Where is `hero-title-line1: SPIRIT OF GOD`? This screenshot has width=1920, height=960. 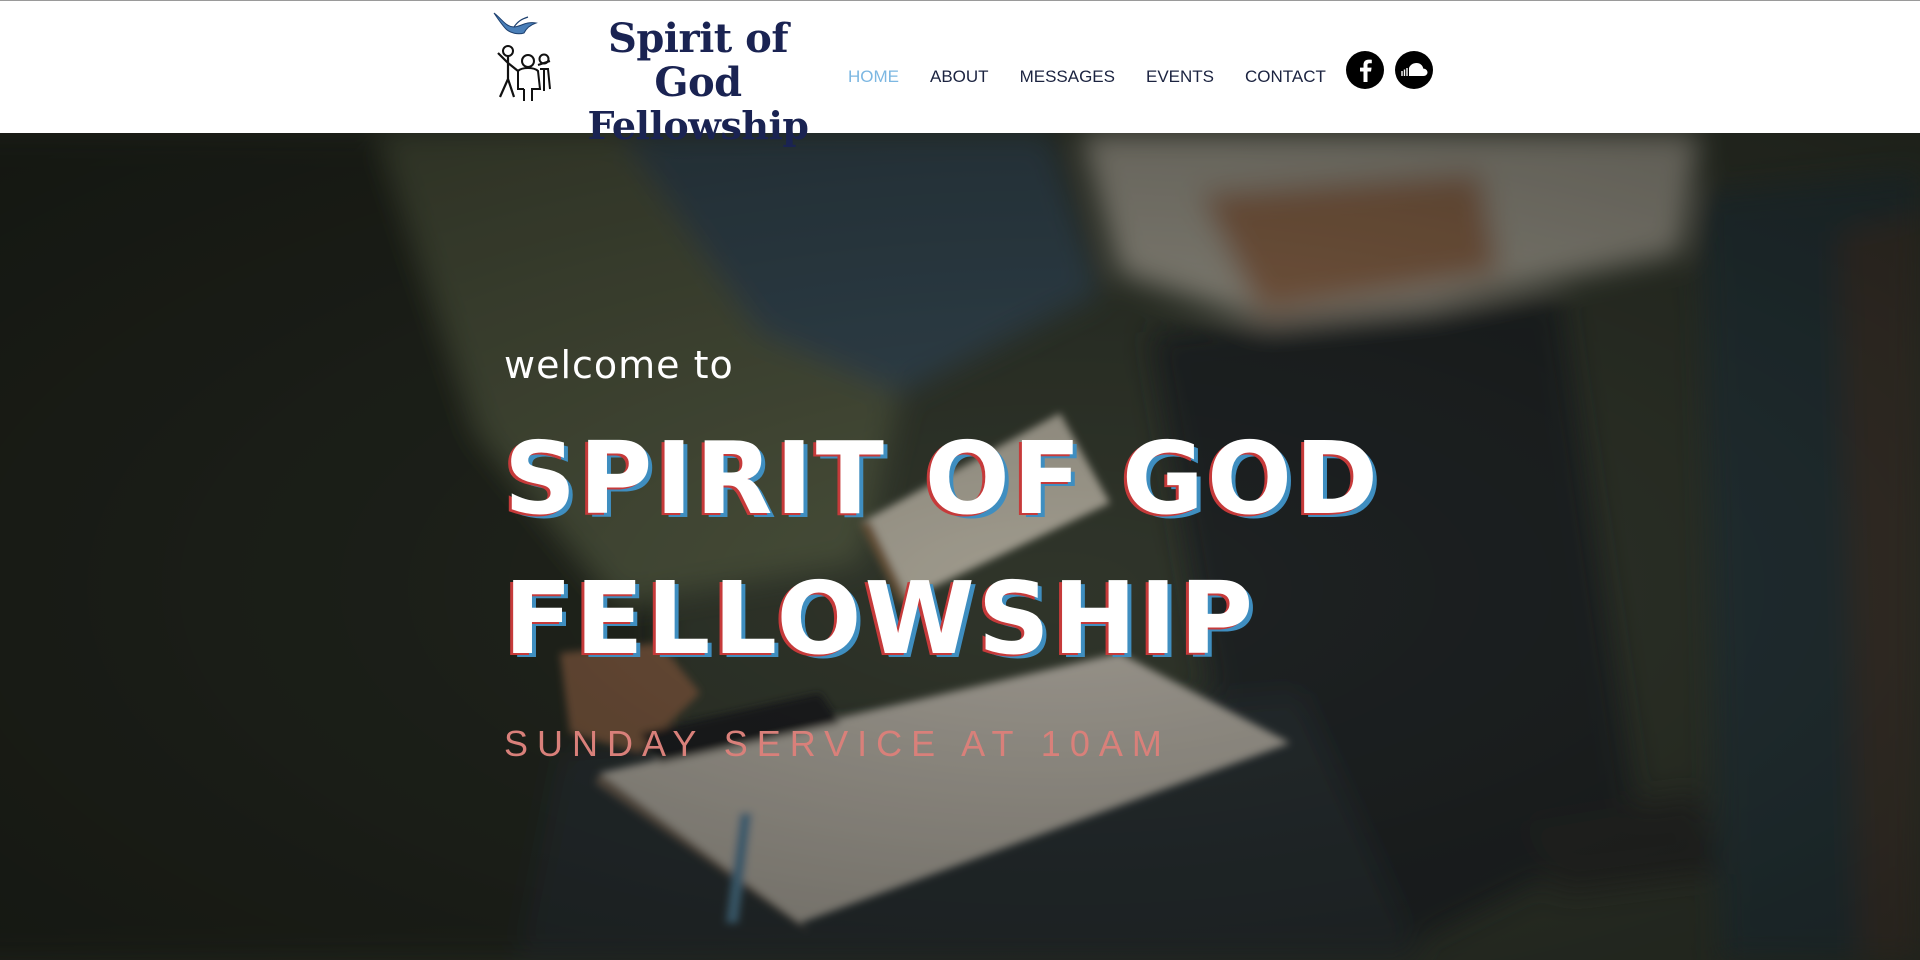
hero-title-line1: SPIRIT OF GOD is located at coordinates (942, 478).